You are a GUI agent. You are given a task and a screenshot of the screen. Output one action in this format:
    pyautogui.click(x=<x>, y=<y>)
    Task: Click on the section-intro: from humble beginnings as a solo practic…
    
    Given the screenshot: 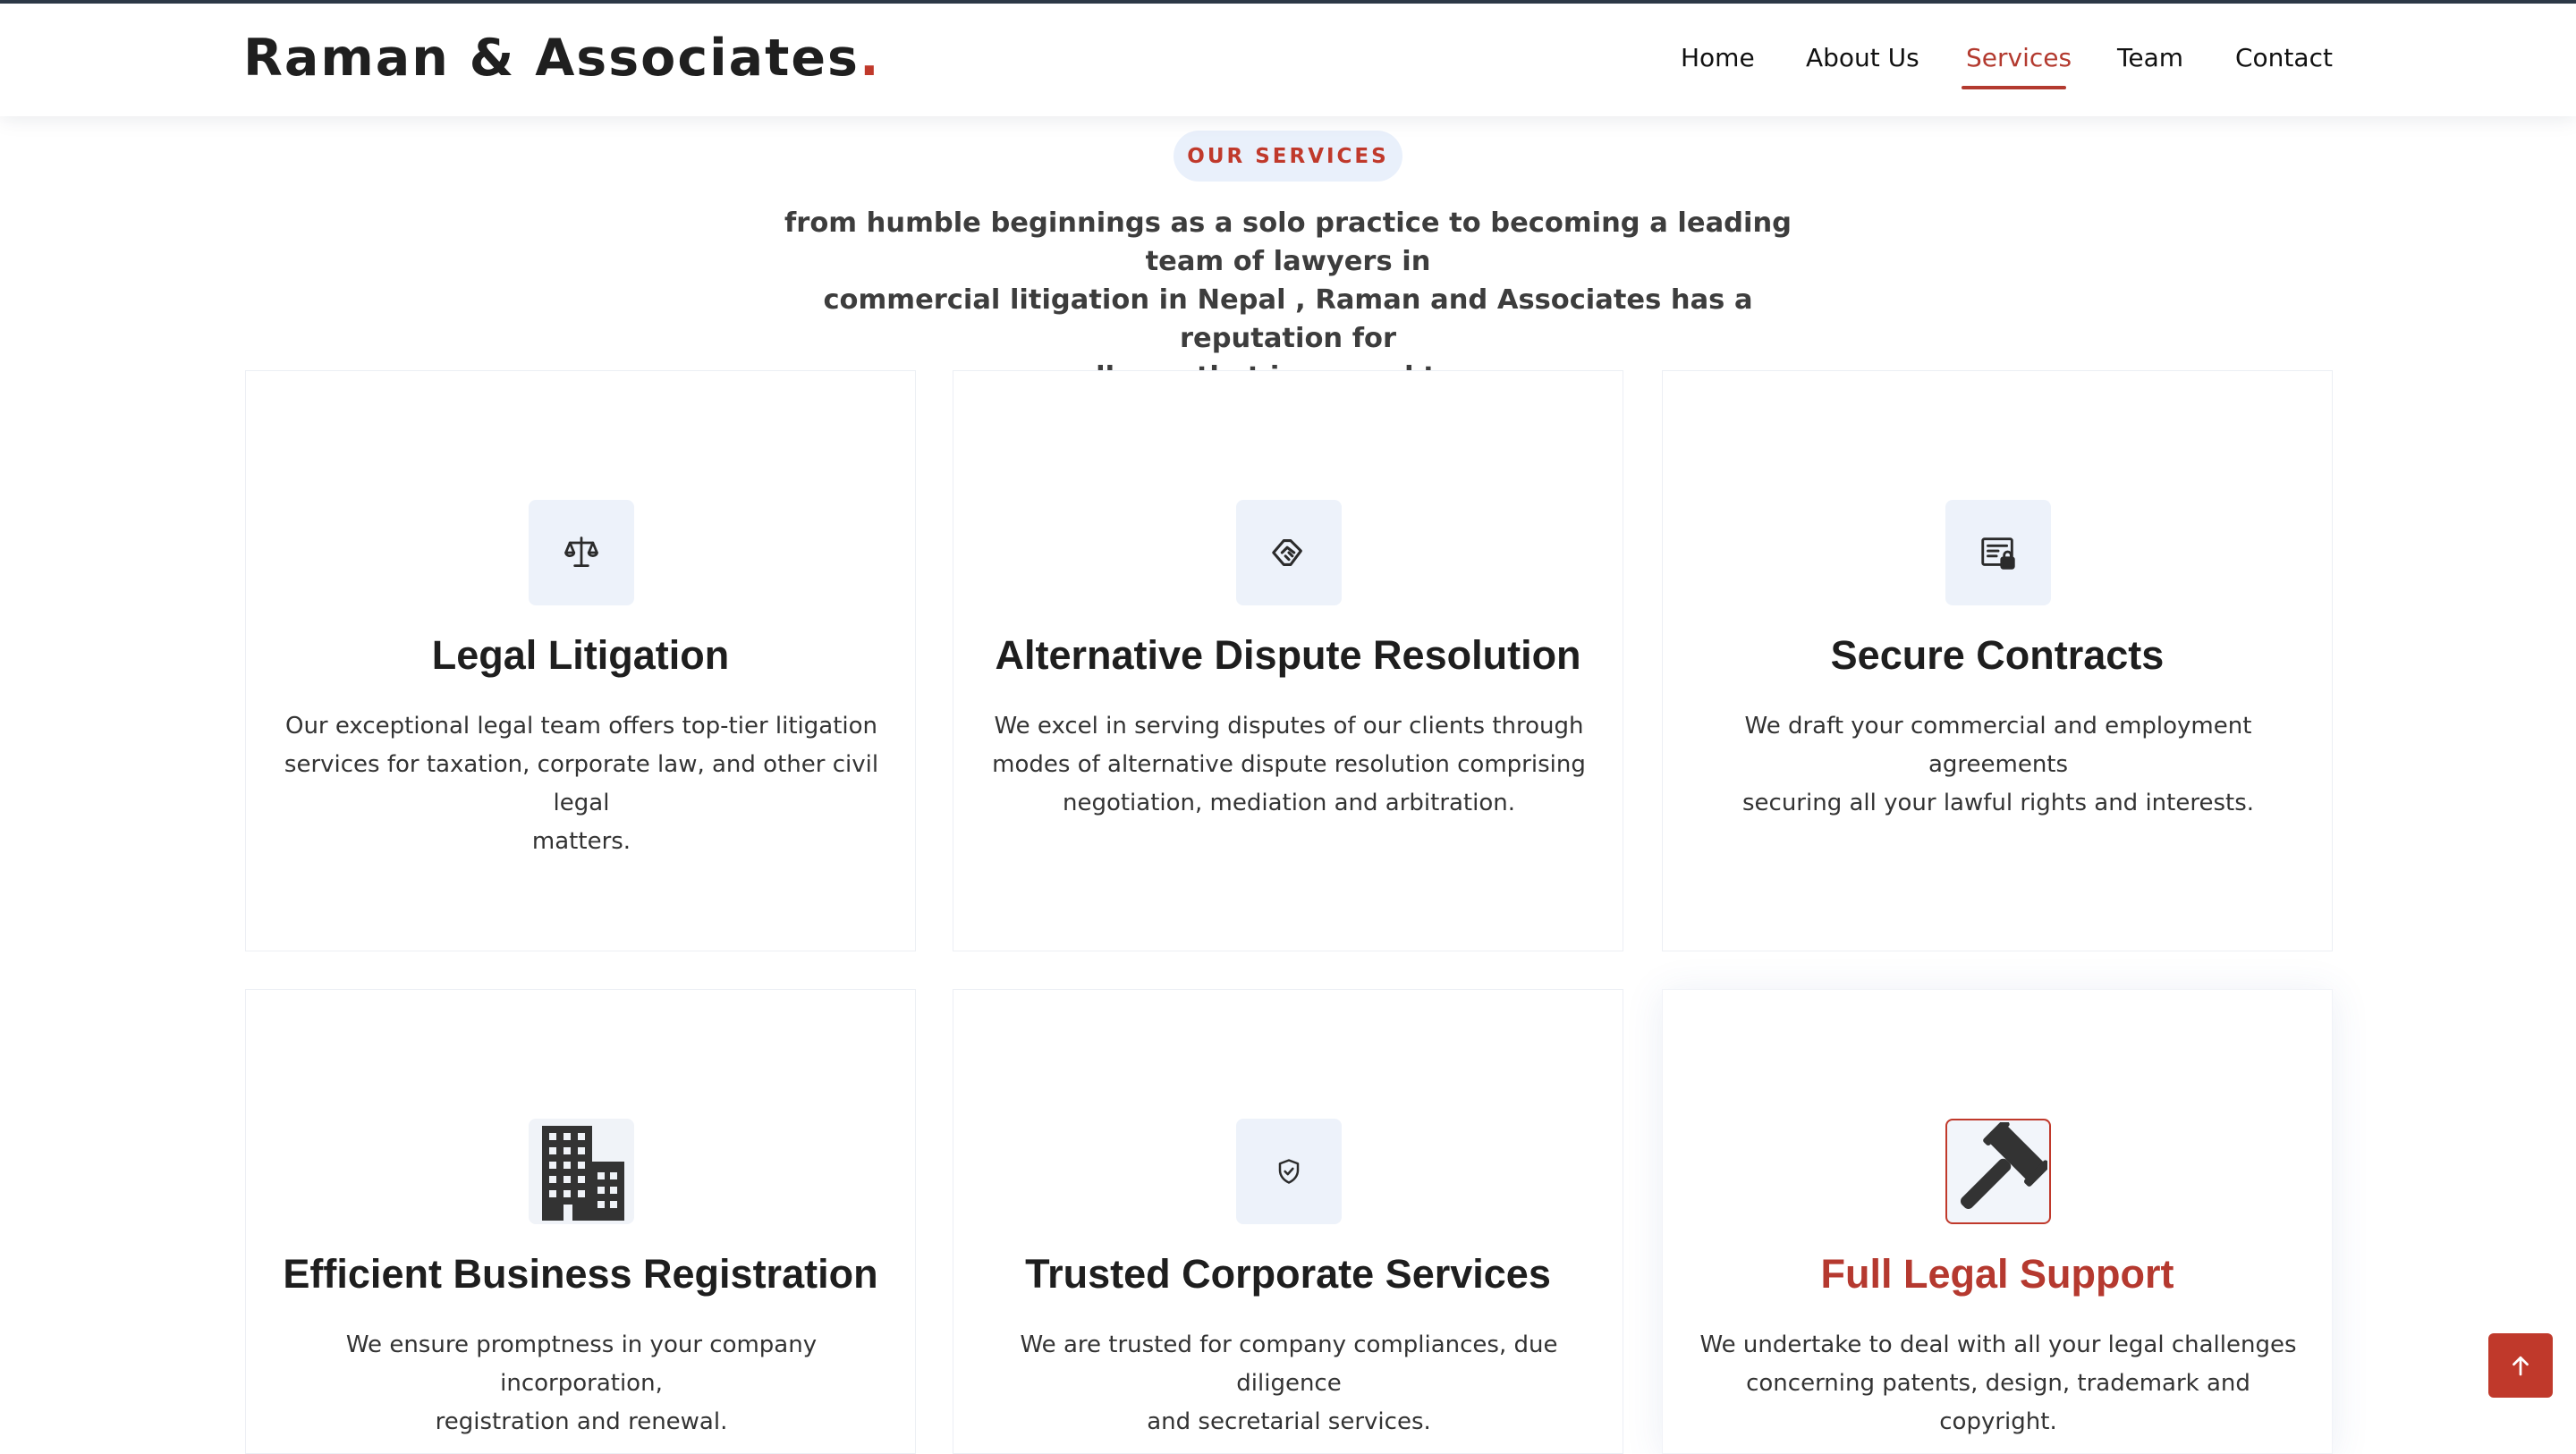 What is the action you would take?
    pyautogui.click(x=1288, y=300)
    